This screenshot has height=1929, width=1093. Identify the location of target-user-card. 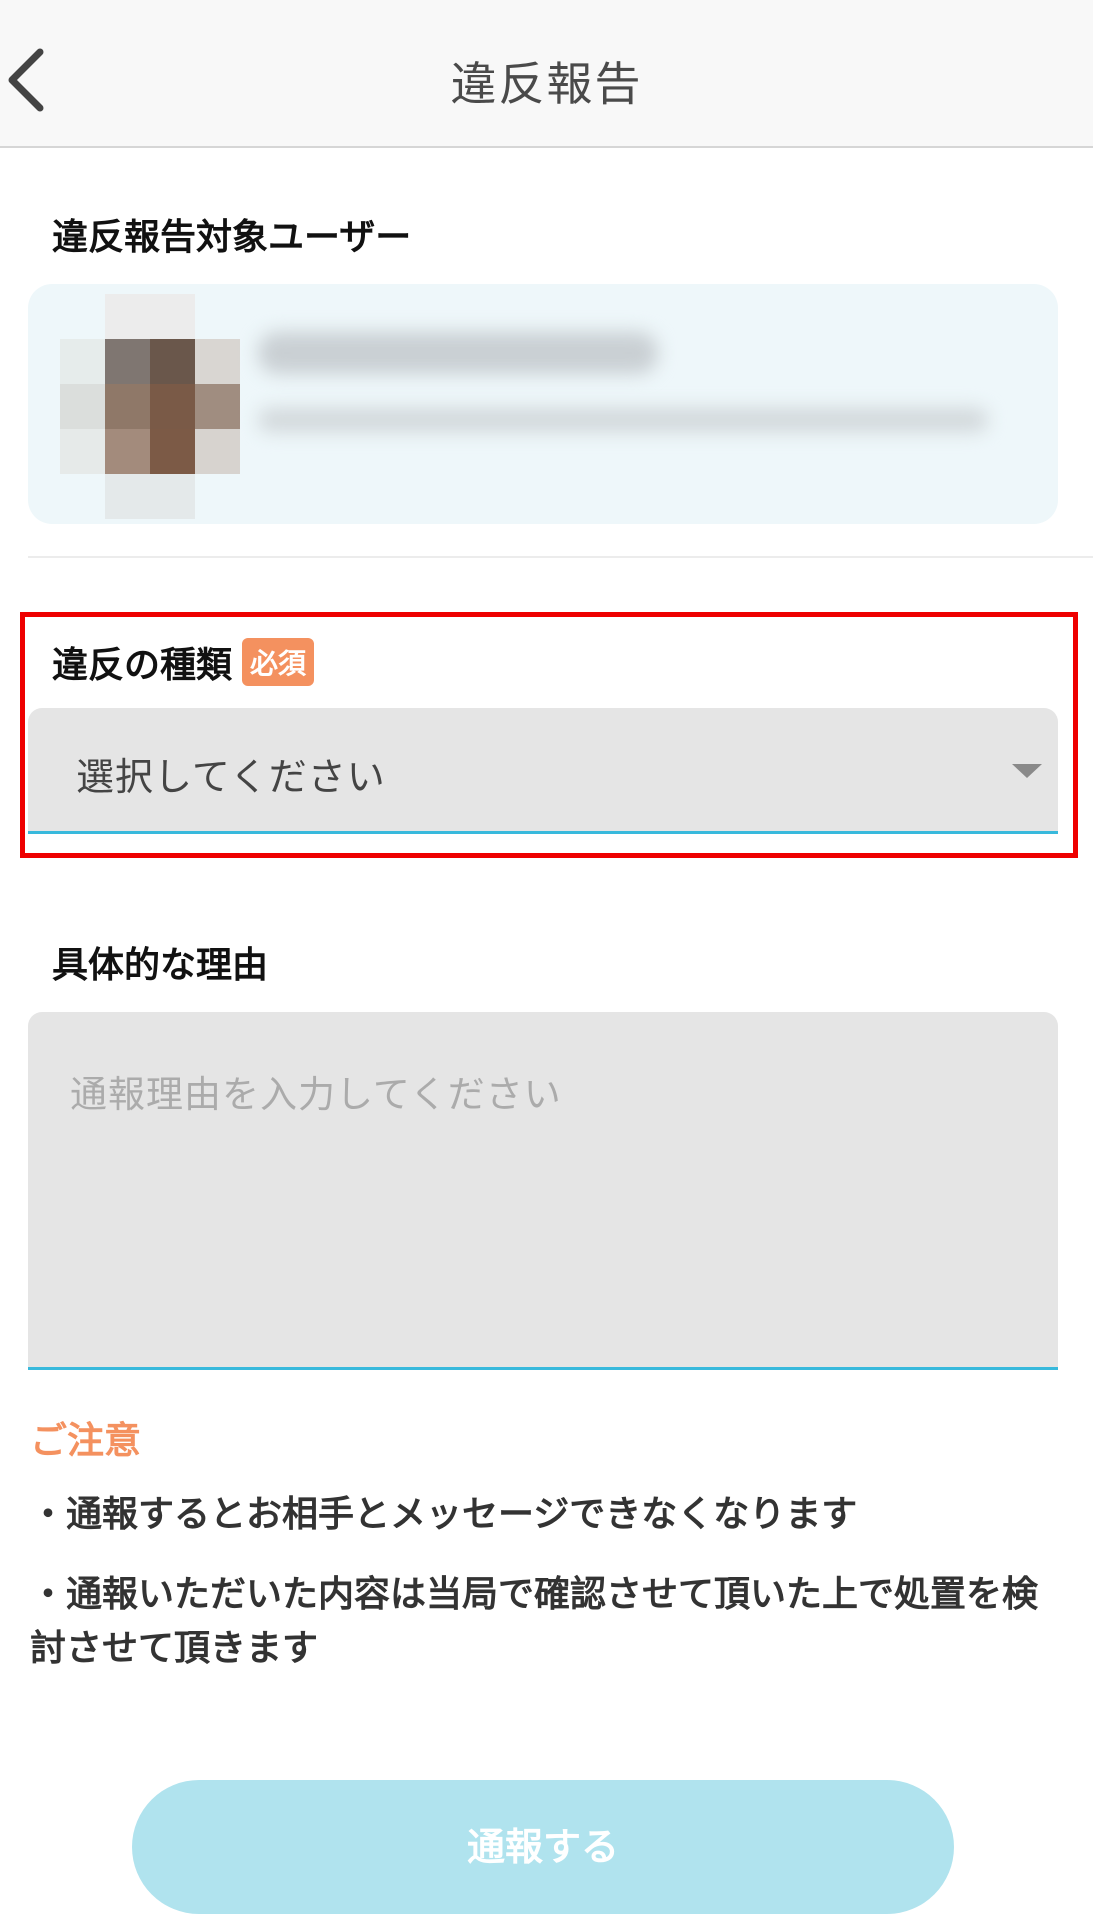
(543, 404).